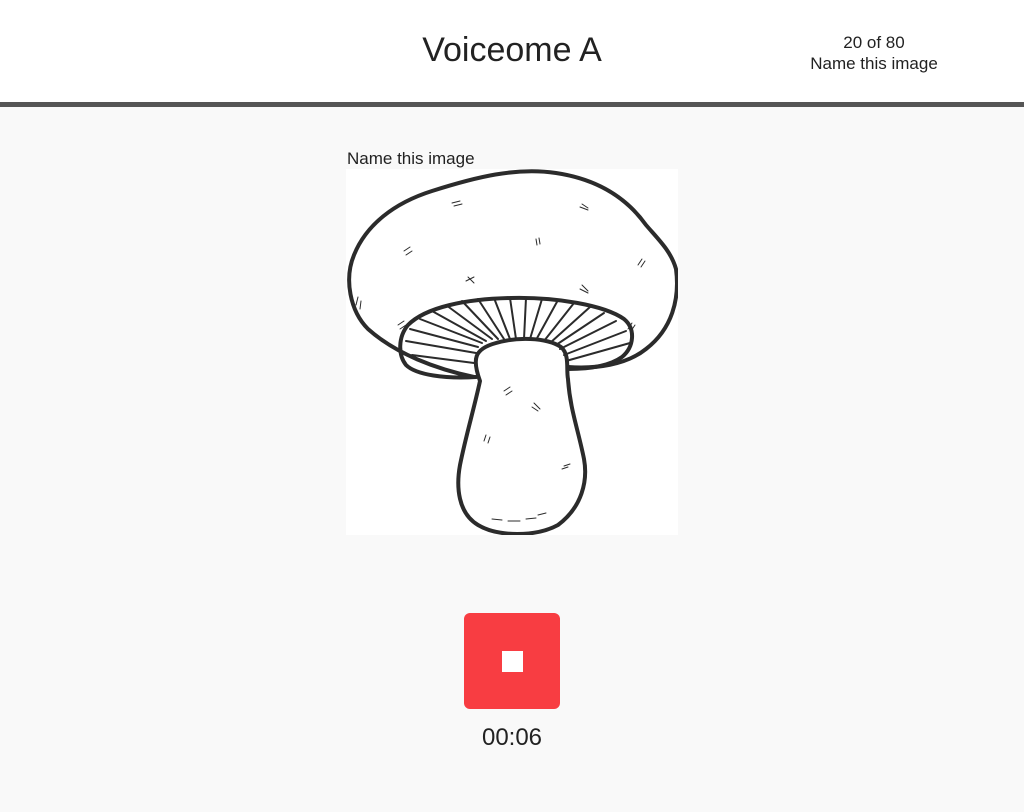 Image resolution: width=1024 pixels, height=812 pixels. I want to click on mushroom-drawing, so click(512, 352).